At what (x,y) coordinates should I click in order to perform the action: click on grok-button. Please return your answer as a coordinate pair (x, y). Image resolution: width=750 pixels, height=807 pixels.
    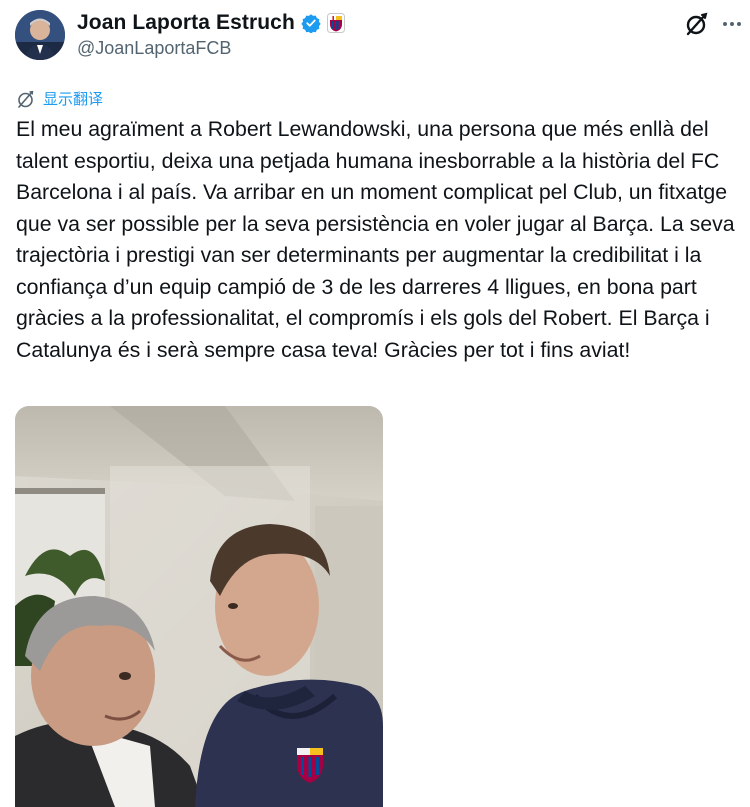
    Looking at the image, I should click on (697, 24).